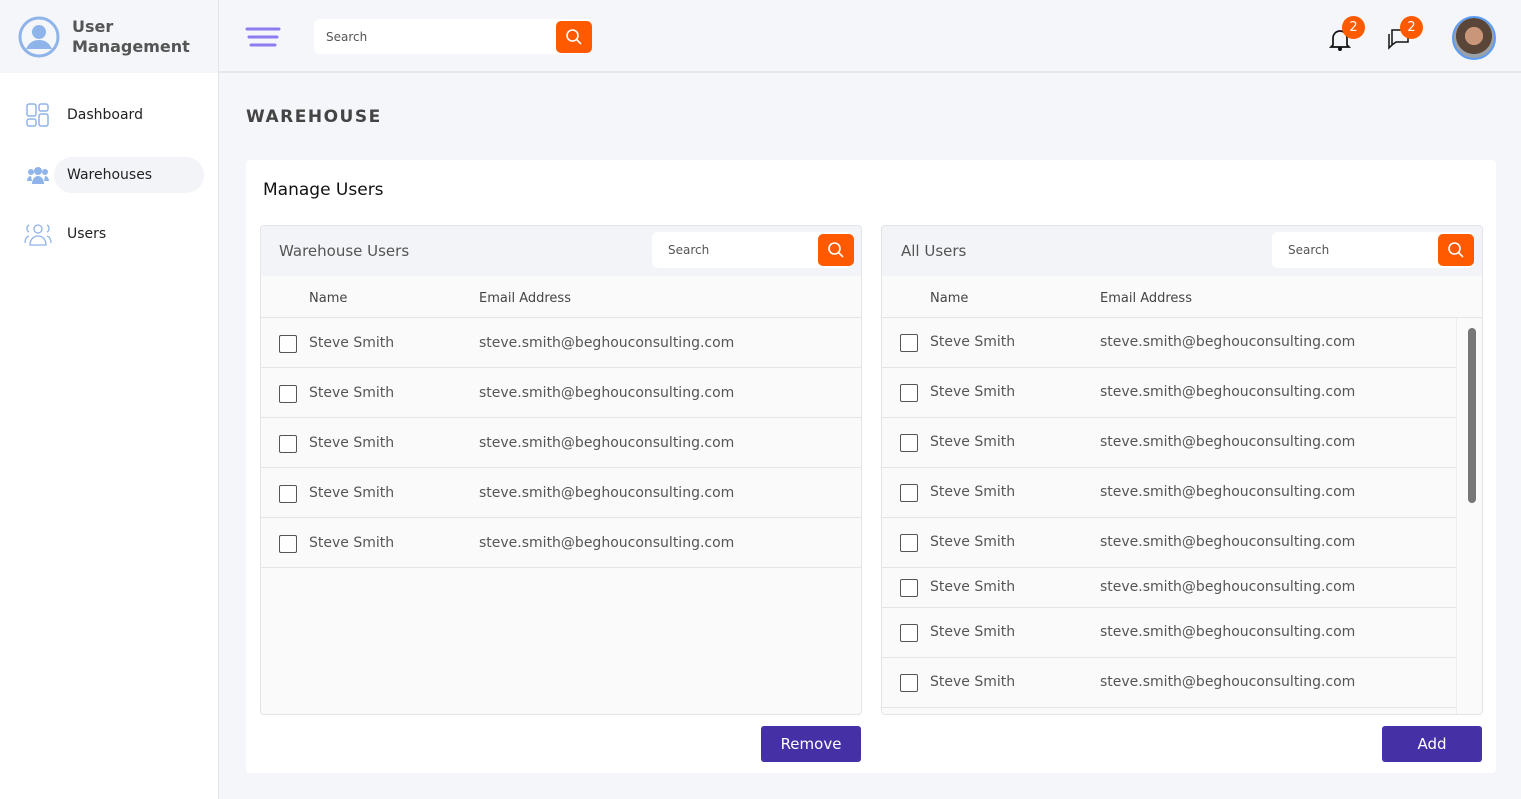 Image resolution: width=1521 pixels, height=799 pixels. Describe the element at coordinates (1469, 516) in the screenshot. I see `scrollbar` at that location.